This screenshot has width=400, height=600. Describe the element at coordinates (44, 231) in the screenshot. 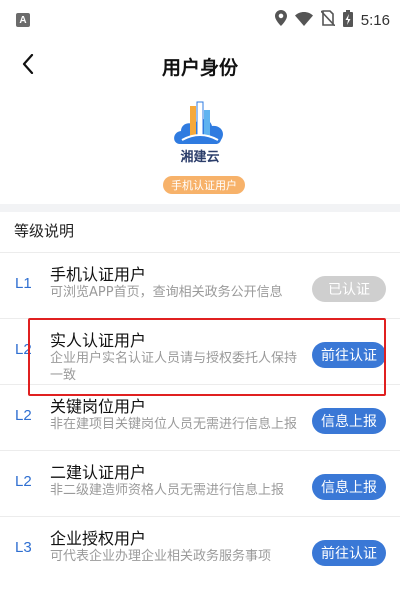

I see `section-title: 等级说明` at that location.